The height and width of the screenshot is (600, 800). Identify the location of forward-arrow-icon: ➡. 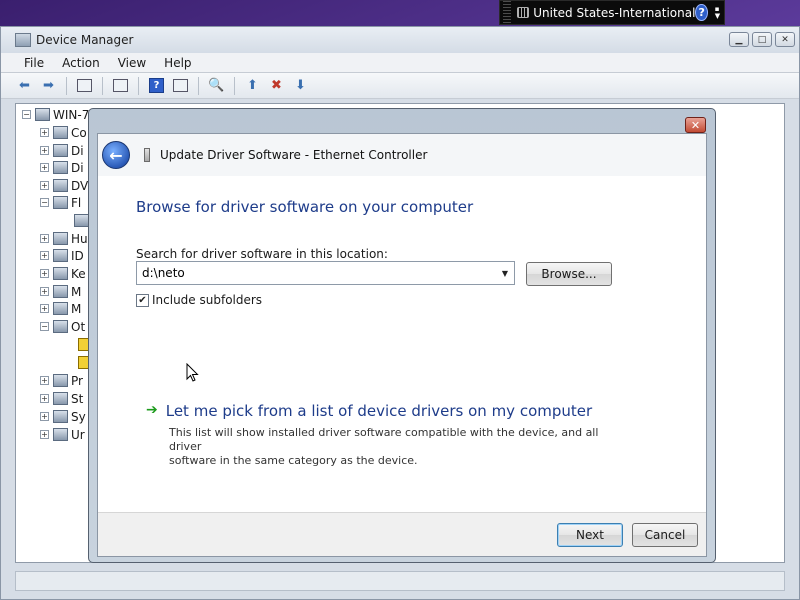
(48, 86).